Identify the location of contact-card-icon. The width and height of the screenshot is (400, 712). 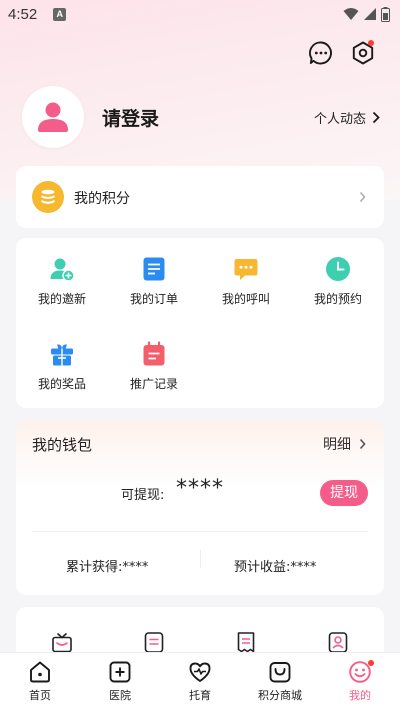
(338, 642).